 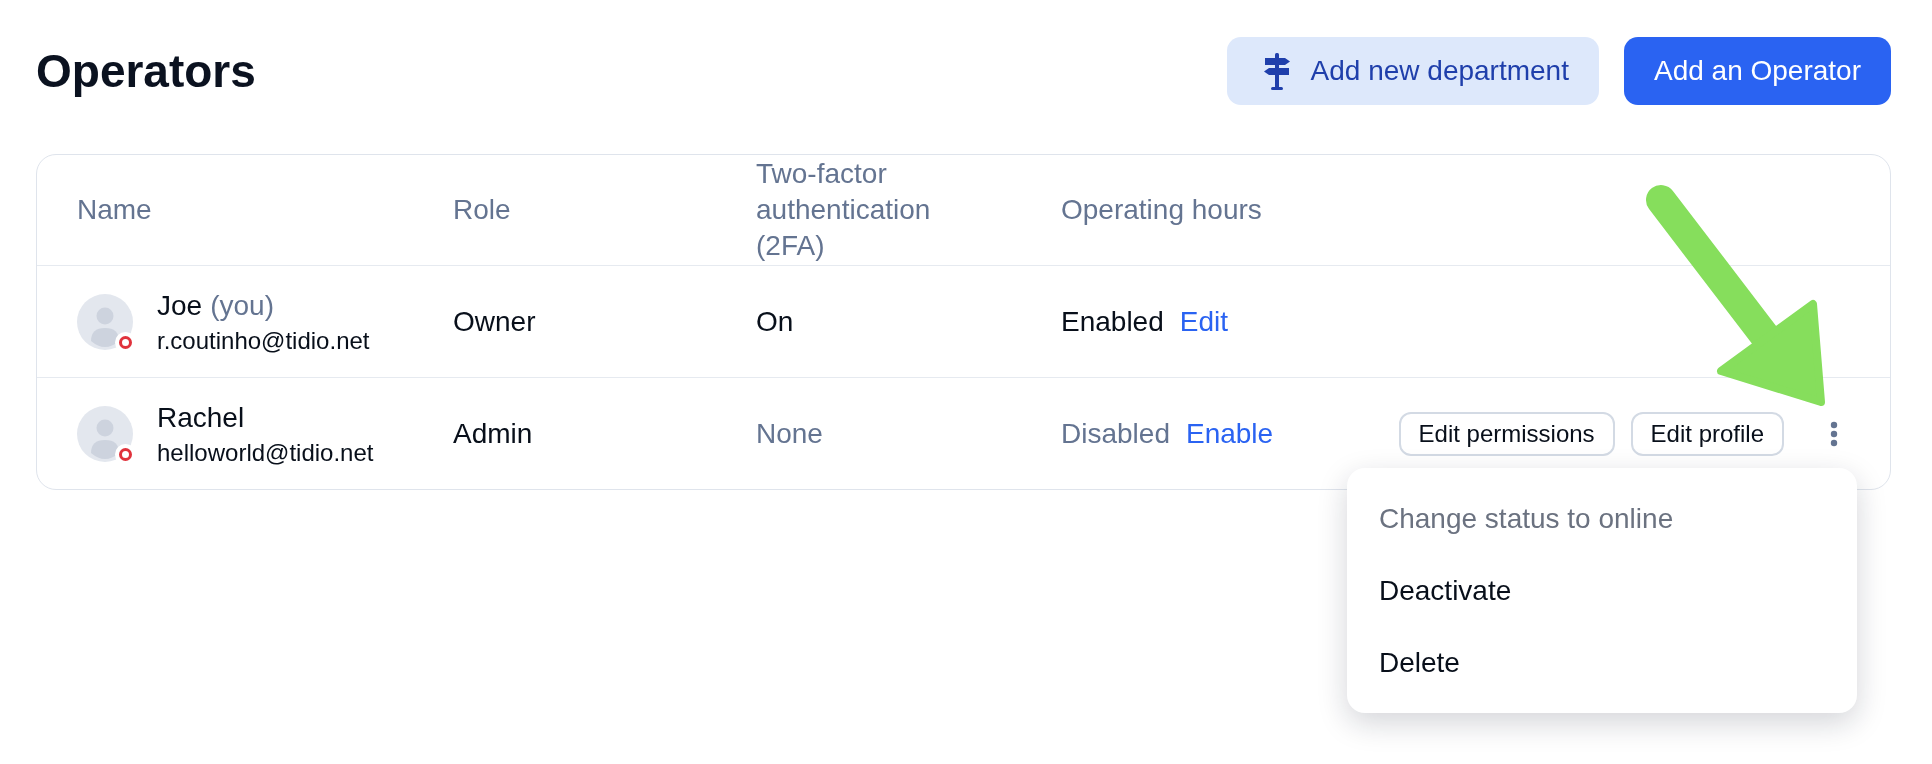 What do you see at coordinates (265, 452) in the screenshot?
I see `operator-email: helloworld@tidio.net` at bounding box center [265, 452].